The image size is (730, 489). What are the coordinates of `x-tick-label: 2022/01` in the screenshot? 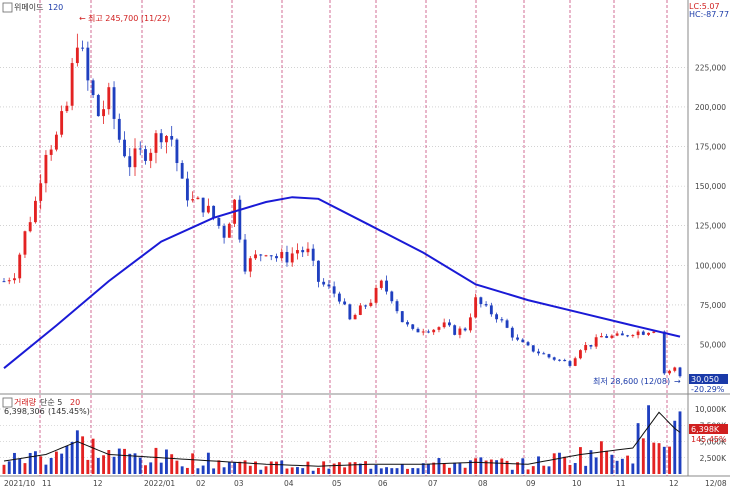 It's located at (159, 483).